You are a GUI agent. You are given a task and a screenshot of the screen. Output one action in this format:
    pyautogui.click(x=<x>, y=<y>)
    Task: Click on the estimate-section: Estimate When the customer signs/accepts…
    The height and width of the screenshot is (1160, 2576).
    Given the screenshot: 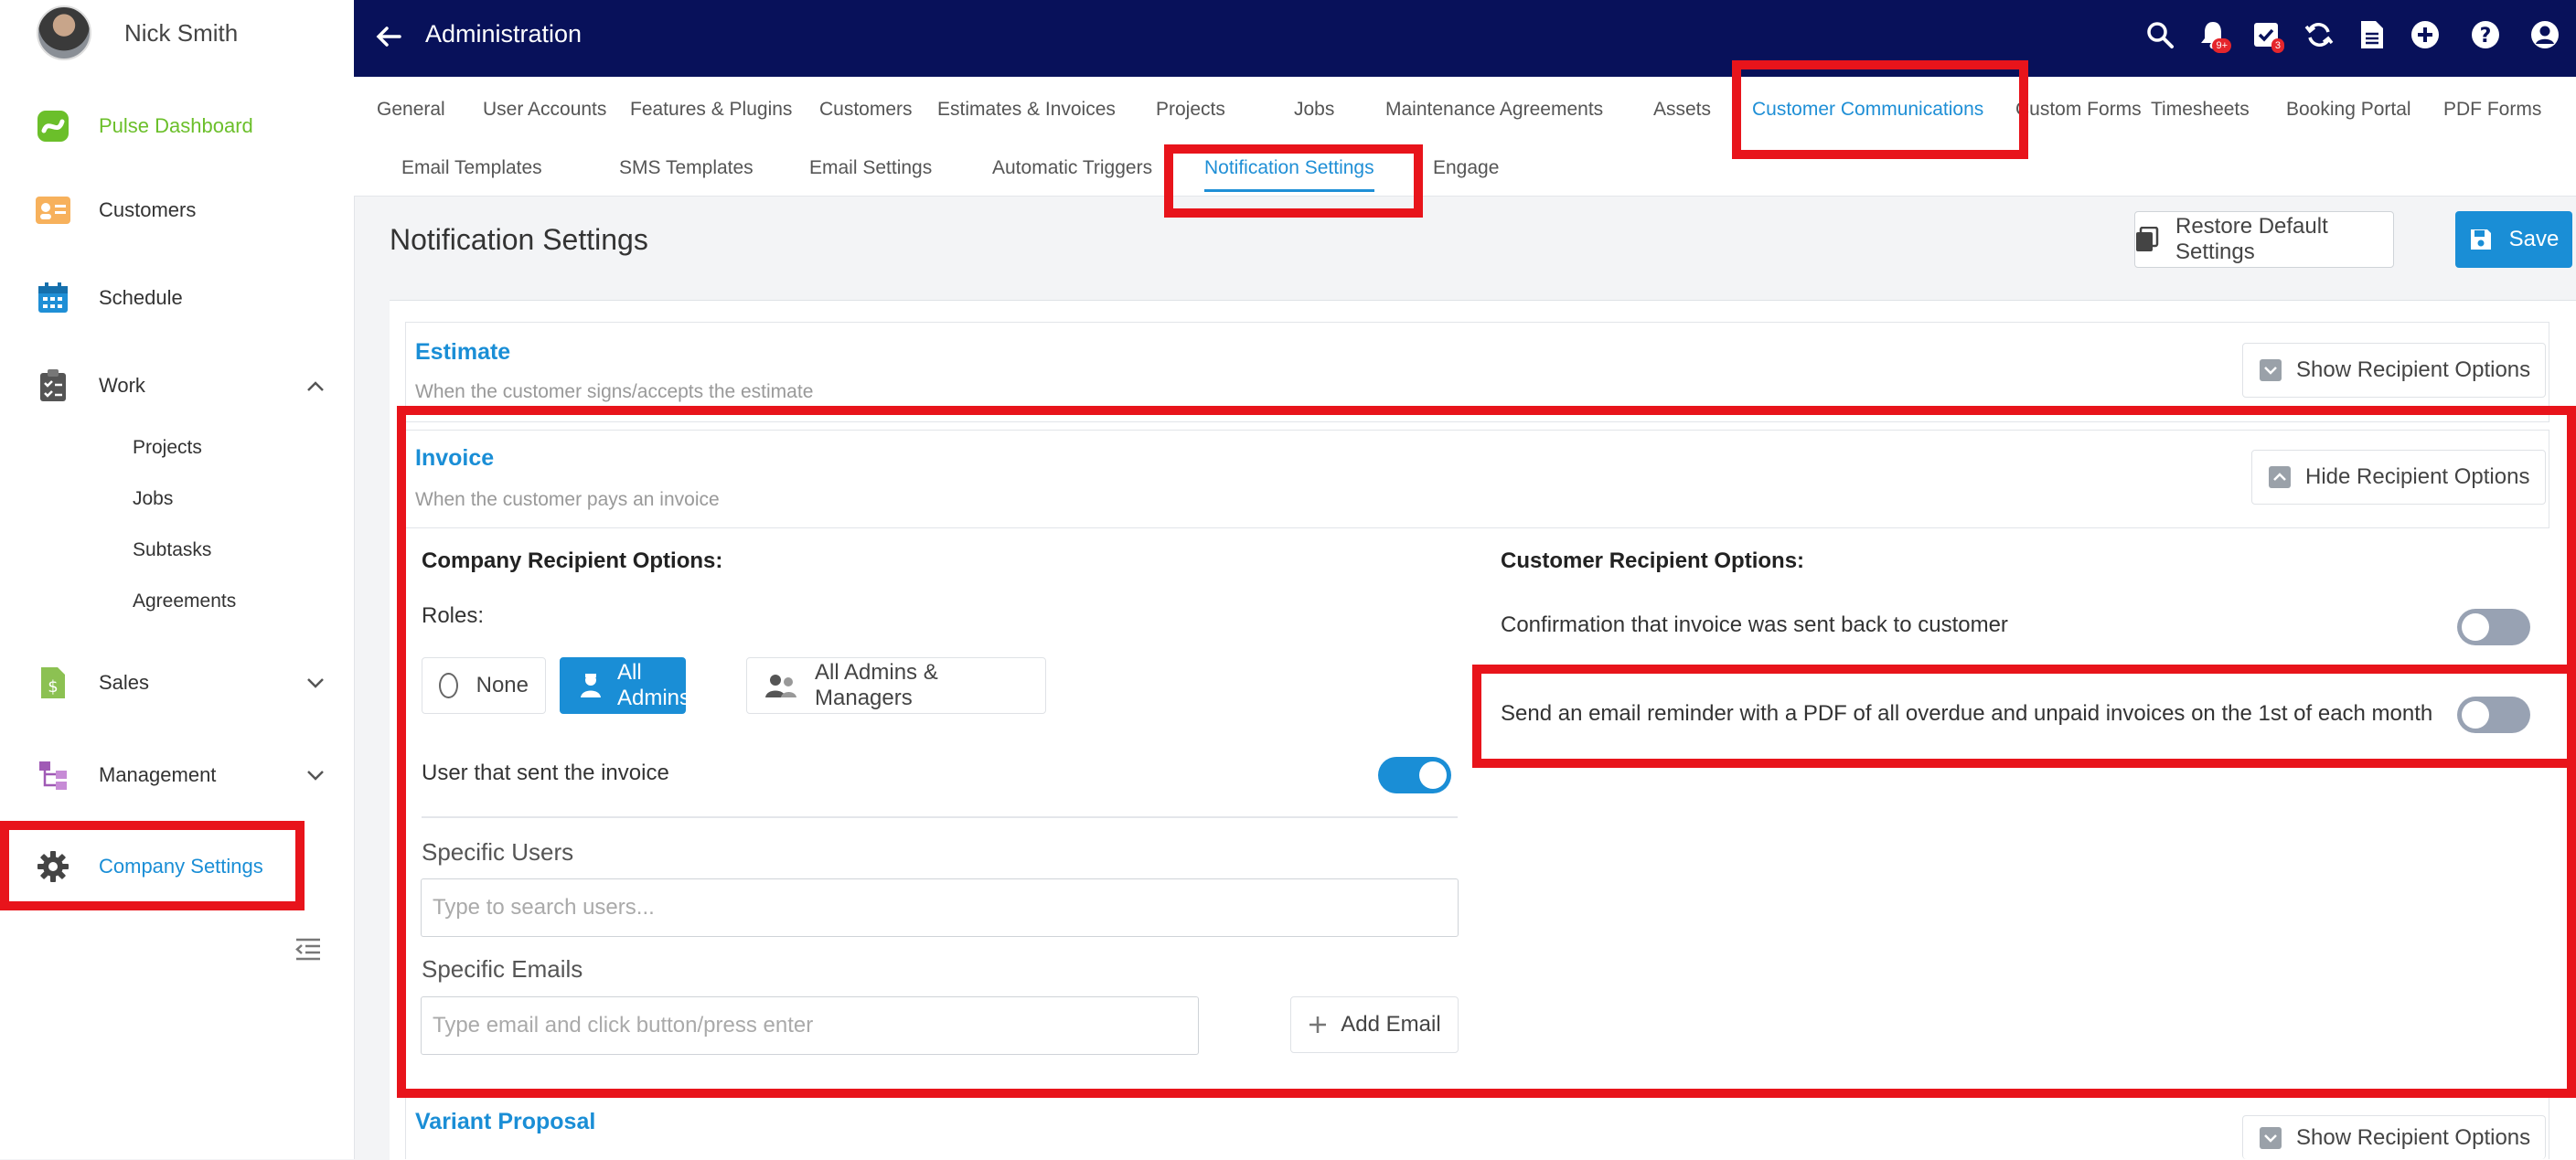 What is the action you would take?
    pyautogui.click(x=1477, y=372)
    